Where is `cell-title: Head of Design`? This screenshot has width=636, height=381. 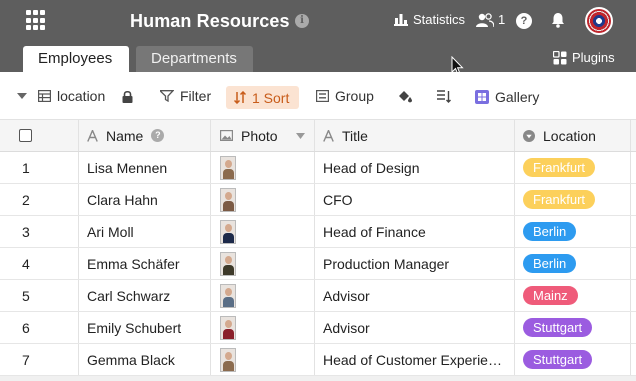
cell-title: Head of Design is located at coordinates (415, 167).